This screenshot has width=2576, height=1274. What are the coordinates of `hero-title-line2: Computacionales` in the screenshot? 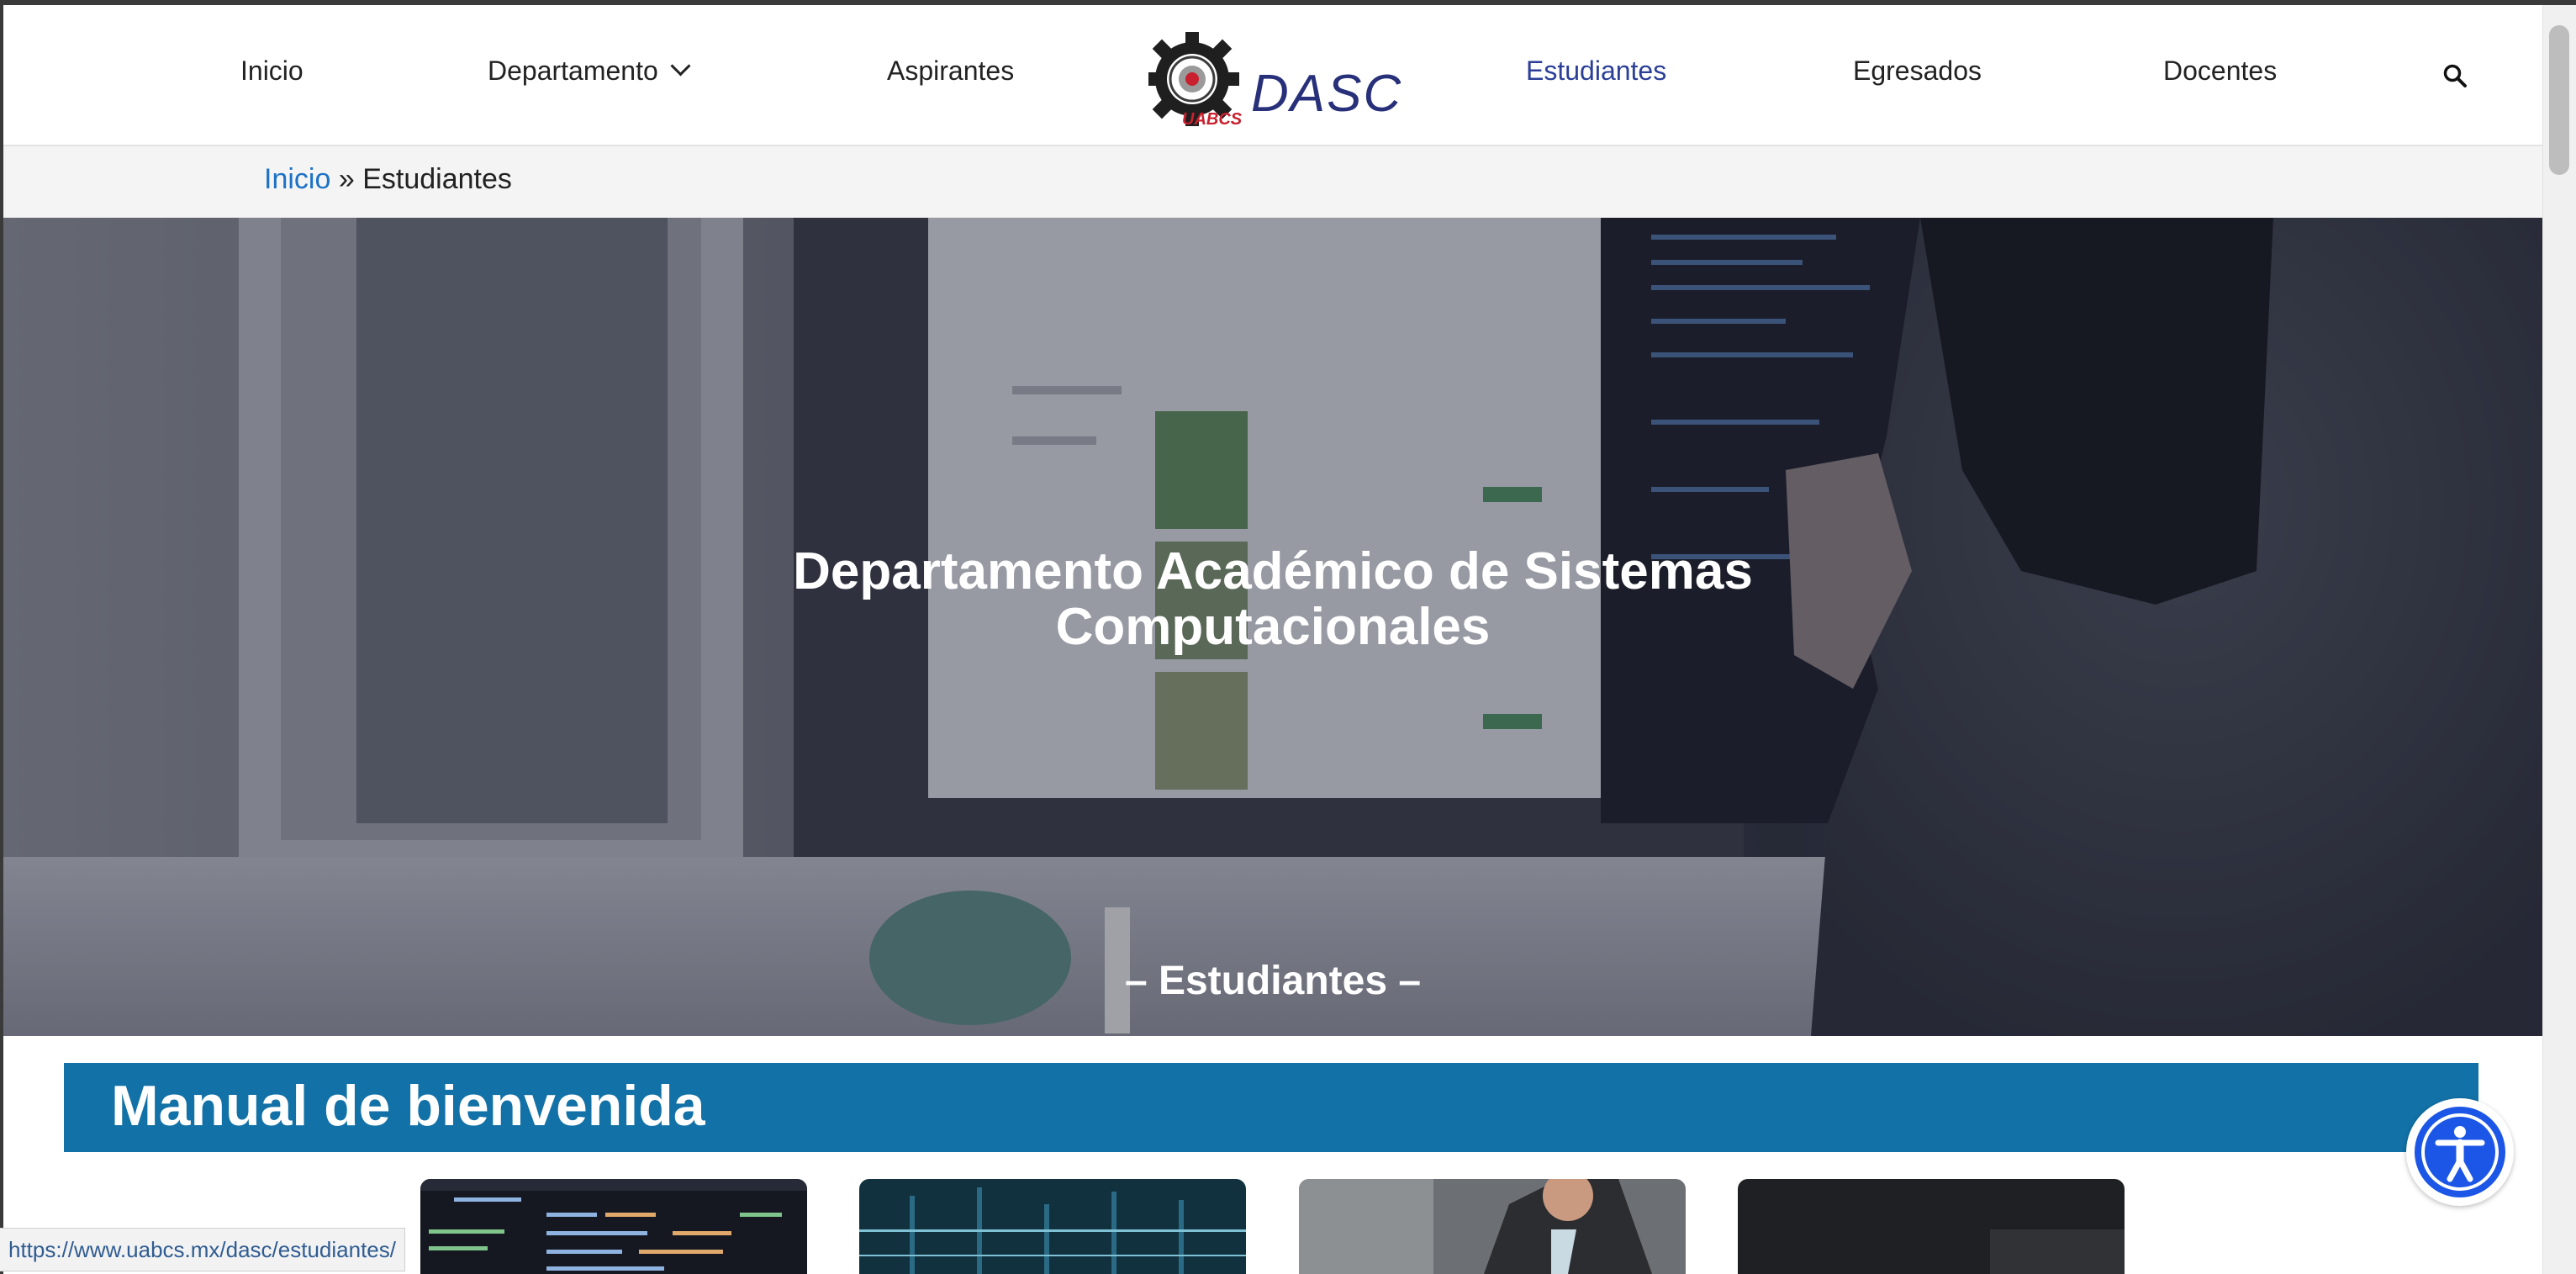 It's located at (1273, 627).